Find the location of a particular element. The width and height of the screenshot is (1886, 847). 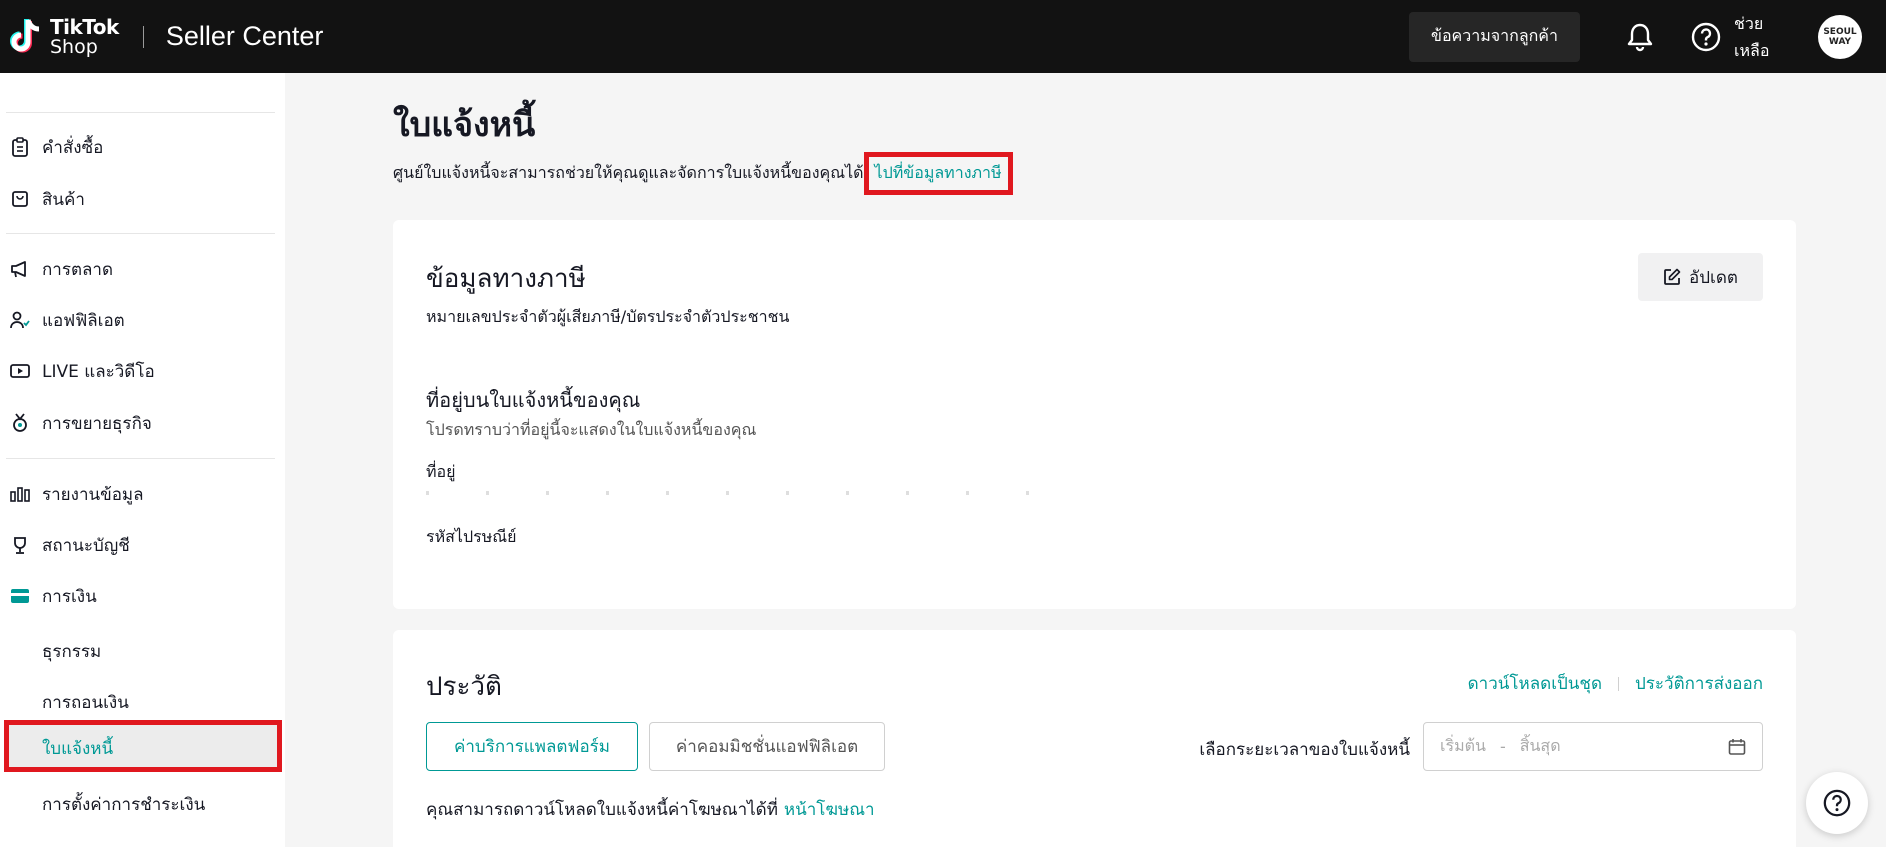

video-icon is located at coordinates (20, 371).